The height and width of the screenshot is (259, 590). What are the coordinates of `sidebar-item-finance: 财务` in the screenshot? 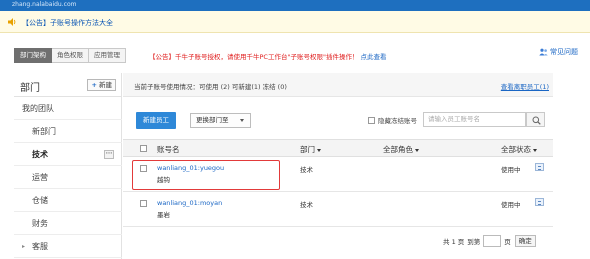 It's located at (68, 224).